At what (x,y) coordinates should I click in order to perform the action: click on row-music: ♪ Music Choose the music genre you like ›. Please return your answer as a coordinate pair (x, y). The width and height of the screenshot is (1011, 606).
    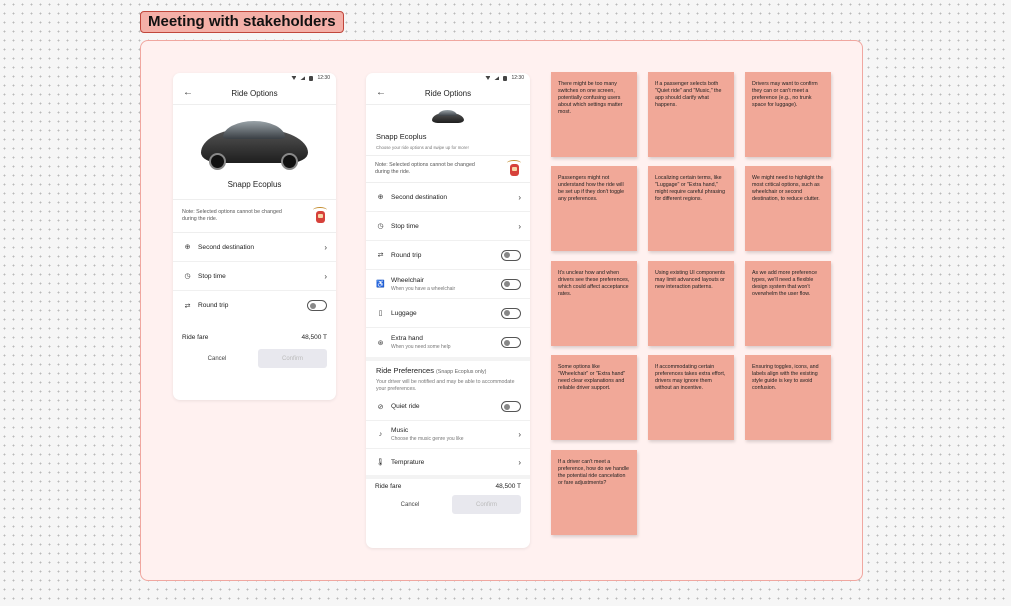
    Looking at the image, I should click on (448, 435).